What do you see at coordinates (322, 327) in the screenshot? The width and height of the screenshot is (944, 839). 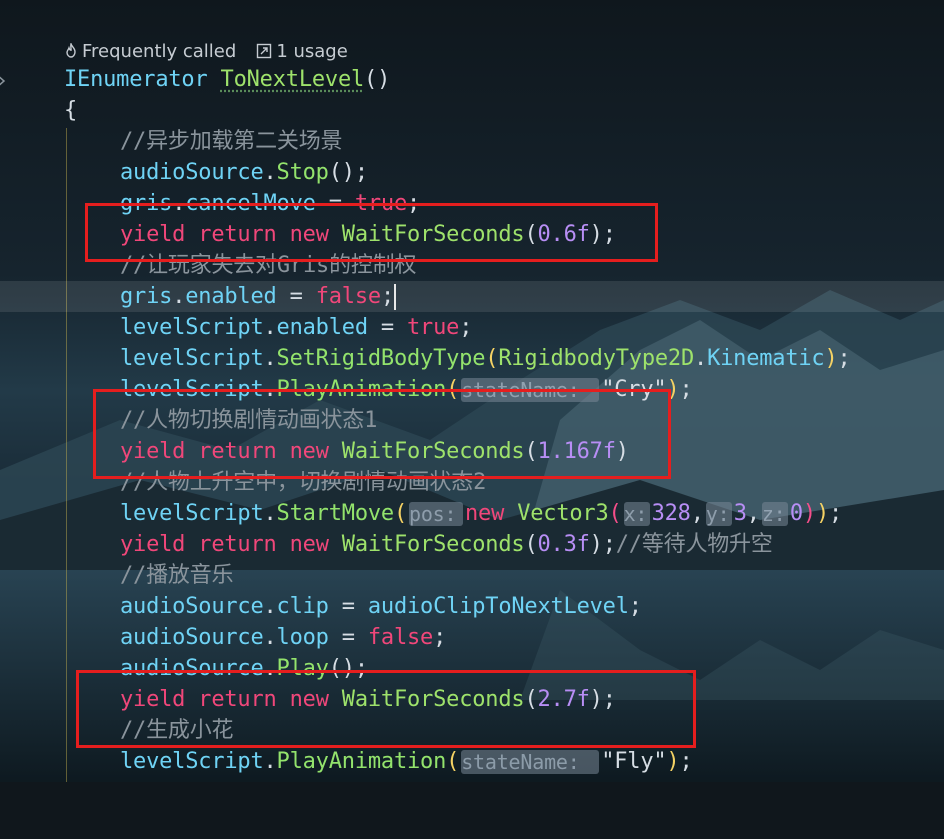 I see `field: enabled` at bounding box center [322, 327].